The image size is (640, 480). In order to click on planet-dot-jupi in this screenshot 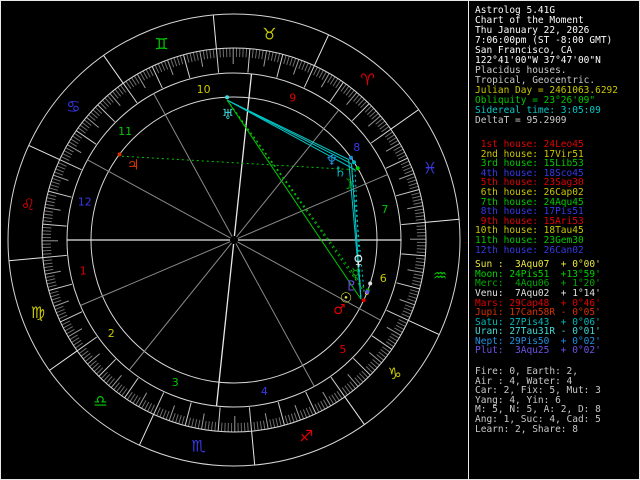, I will do `click(119, 154)`.